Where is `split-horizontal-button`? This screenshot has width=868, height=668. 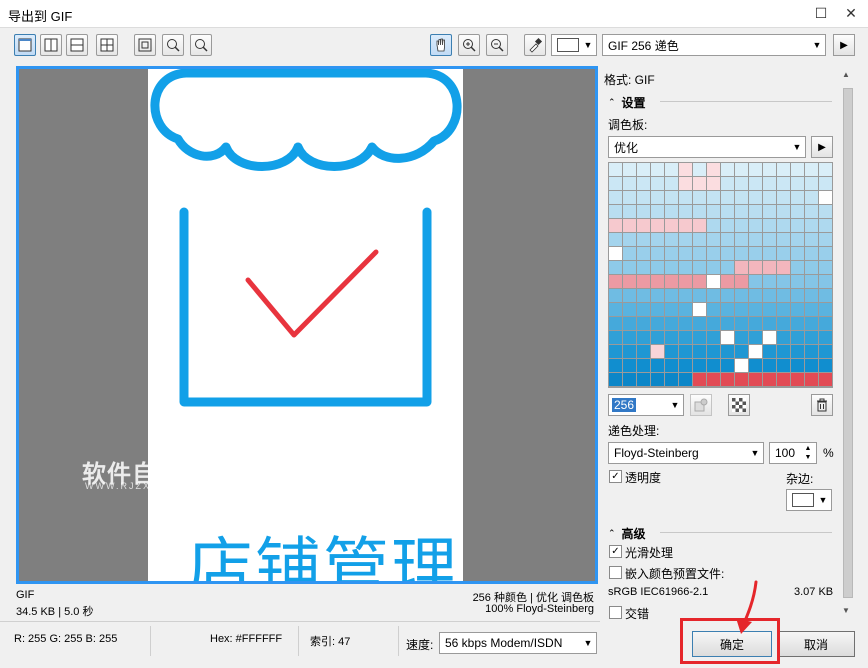 split-horizontal-button is located at coordinates (77, 45).